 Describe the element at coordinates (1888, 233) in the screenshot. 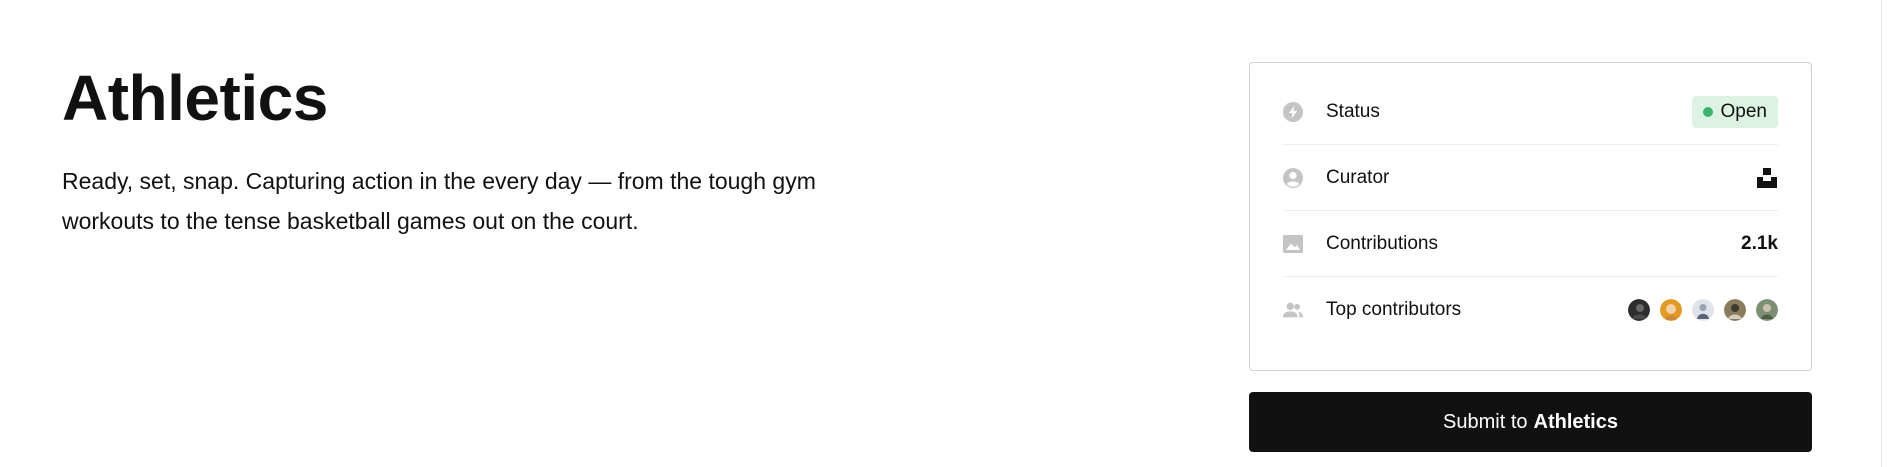

I see `scrollbar` at that location.